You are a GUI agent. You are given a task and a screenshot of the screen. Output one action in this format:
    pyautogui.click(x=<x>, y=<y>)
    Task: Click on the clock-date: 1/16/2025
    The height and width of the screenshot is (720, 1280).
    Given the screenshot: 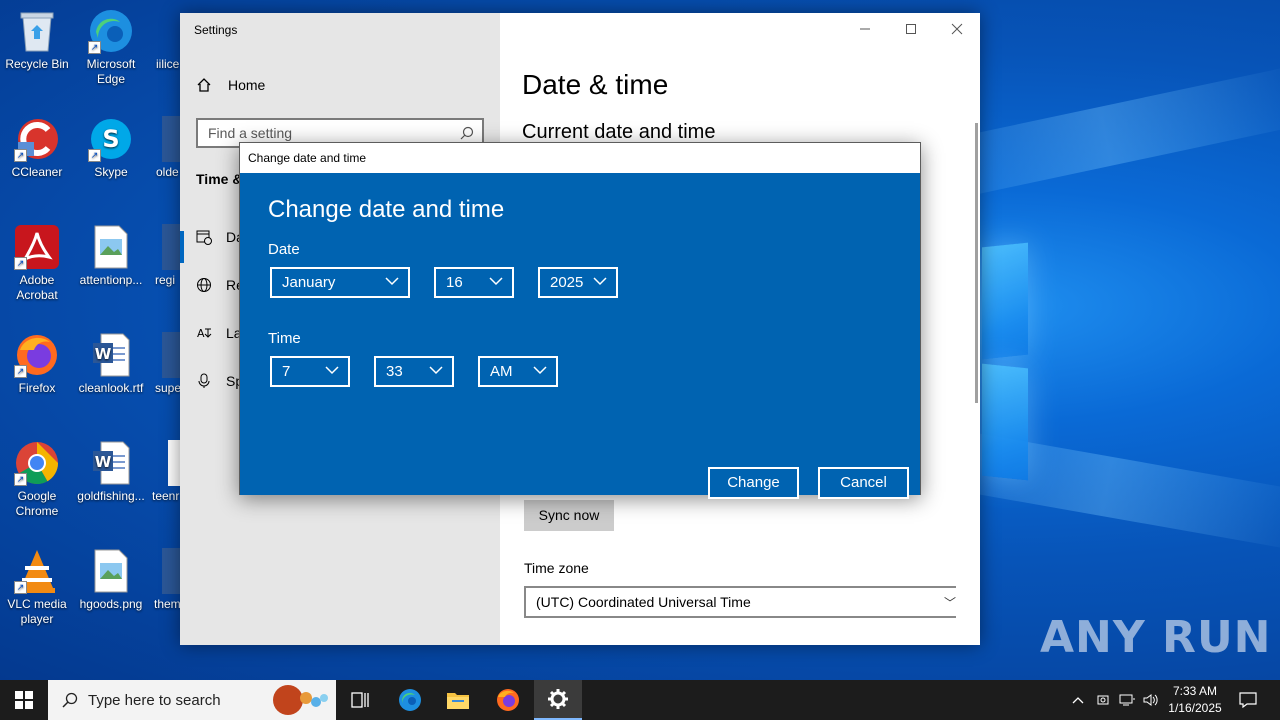 What is the action you would take?
    pyautogui.click(x=1195, y=708)
    